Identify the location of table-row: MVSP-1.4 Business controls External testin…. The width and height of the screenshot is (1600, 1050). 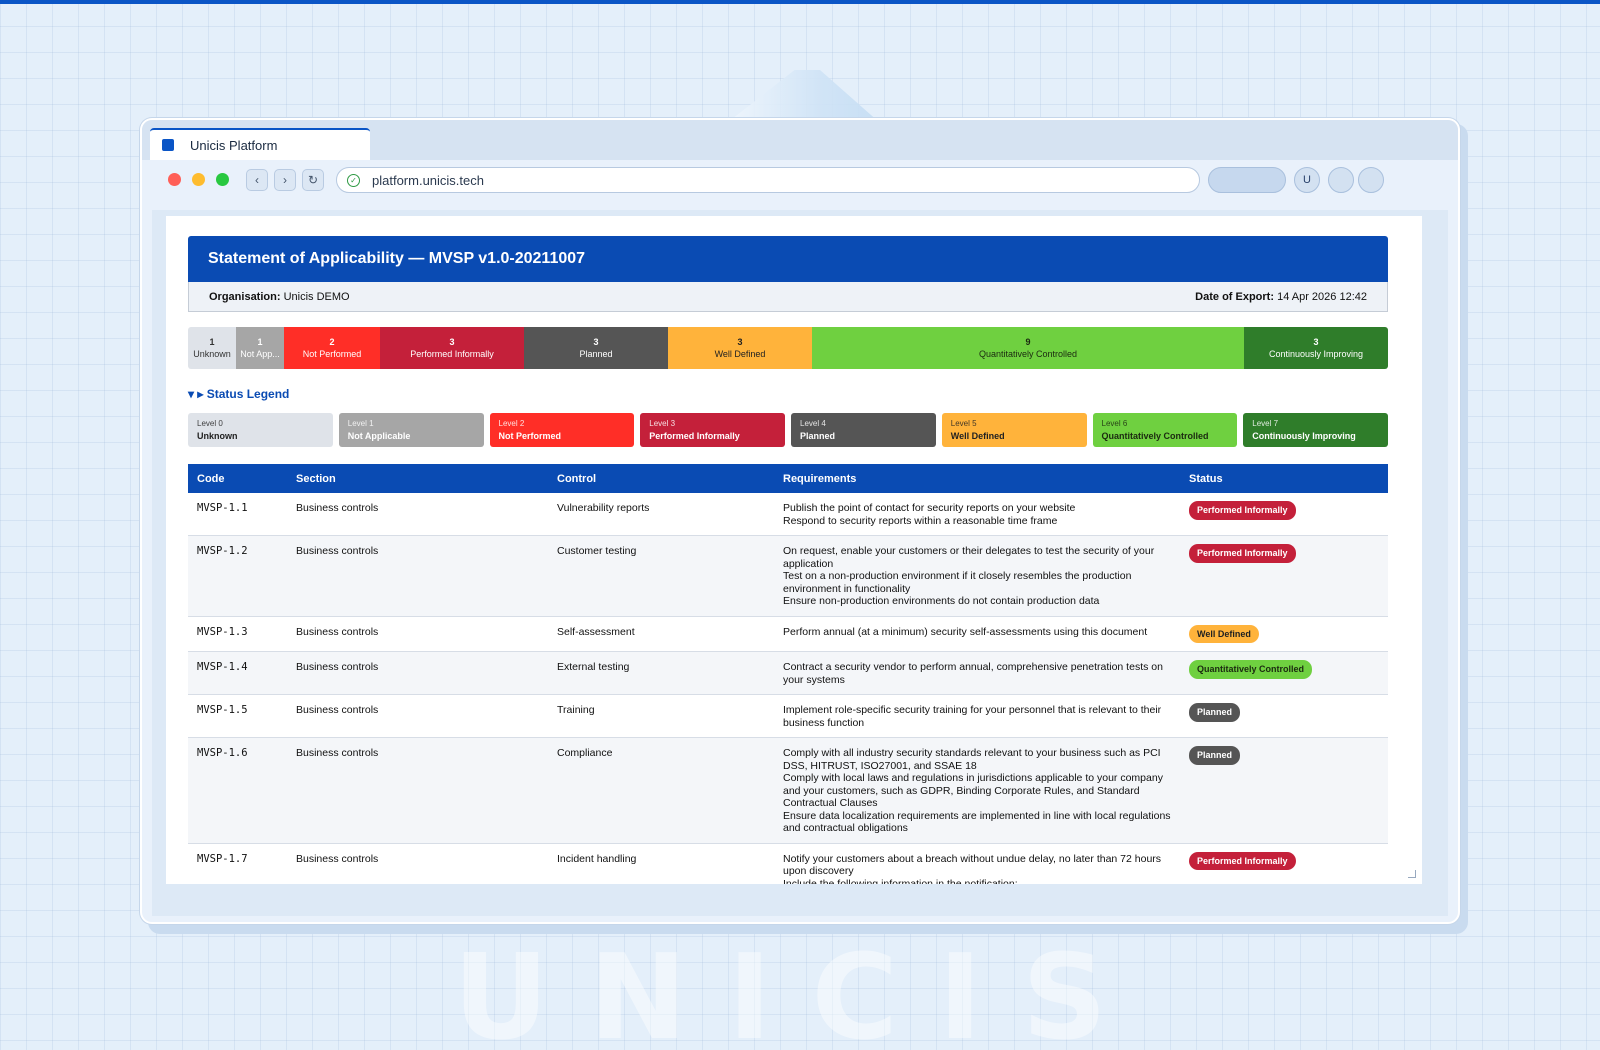
(788, 673).